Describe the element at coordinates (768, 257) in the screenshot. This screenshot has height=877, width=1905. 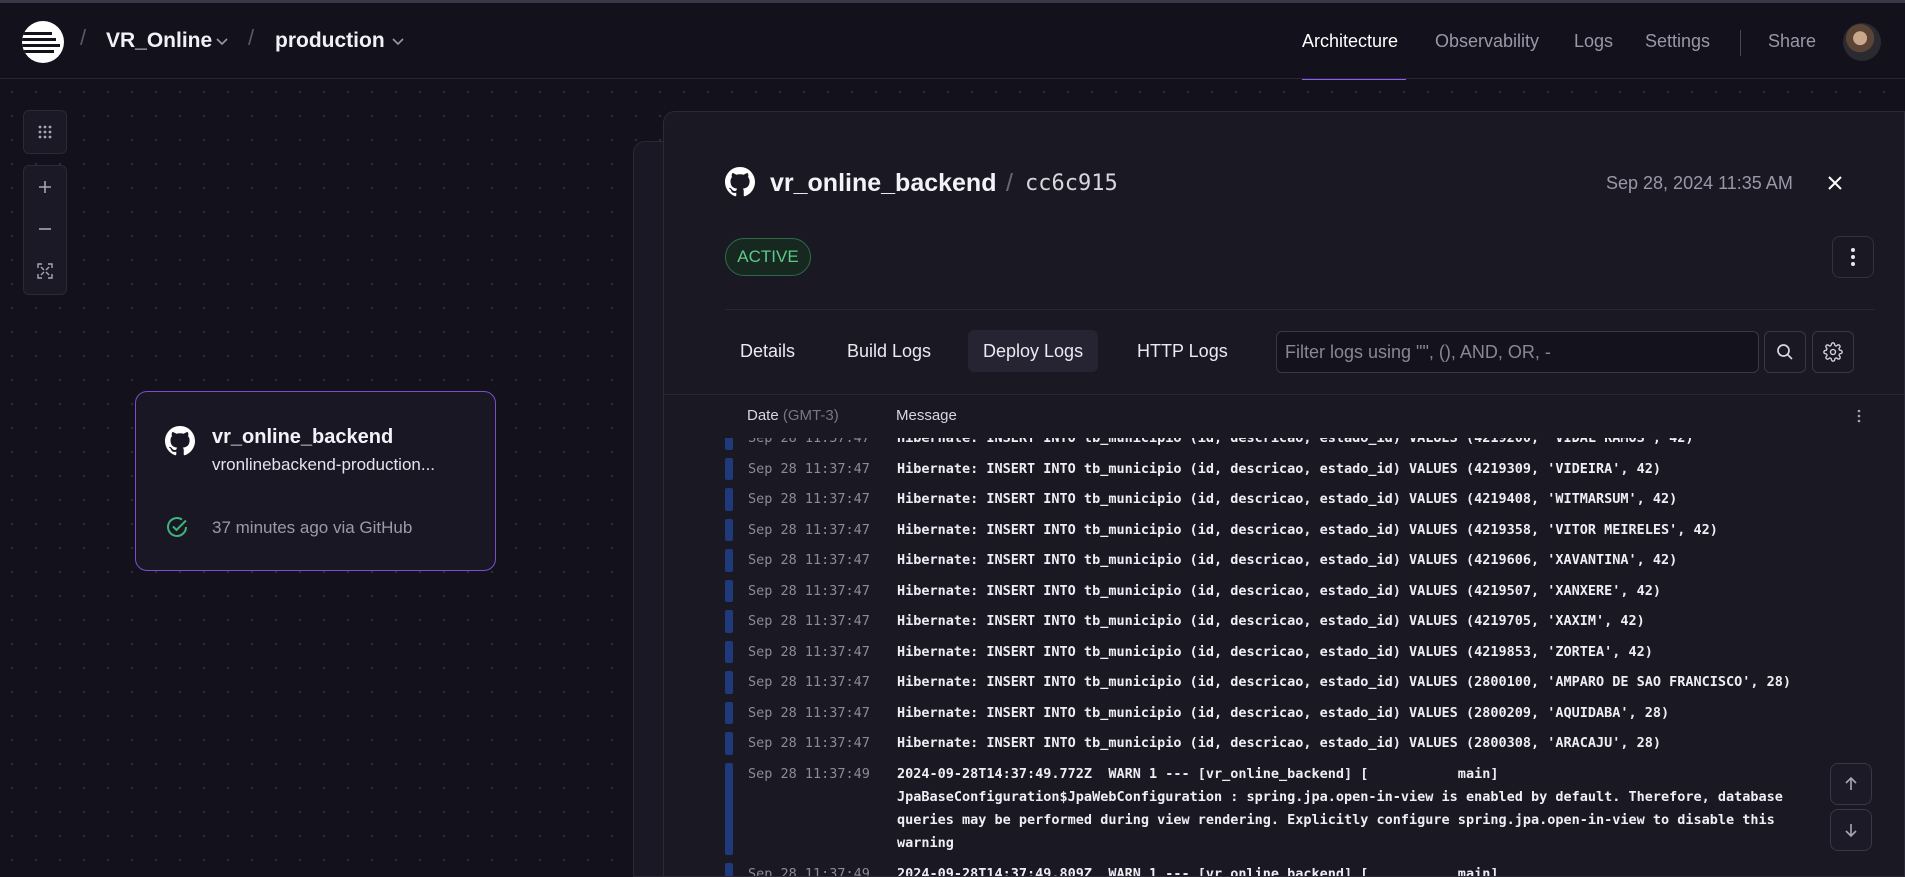
I see `status-badge: ACTIVE` at that location.